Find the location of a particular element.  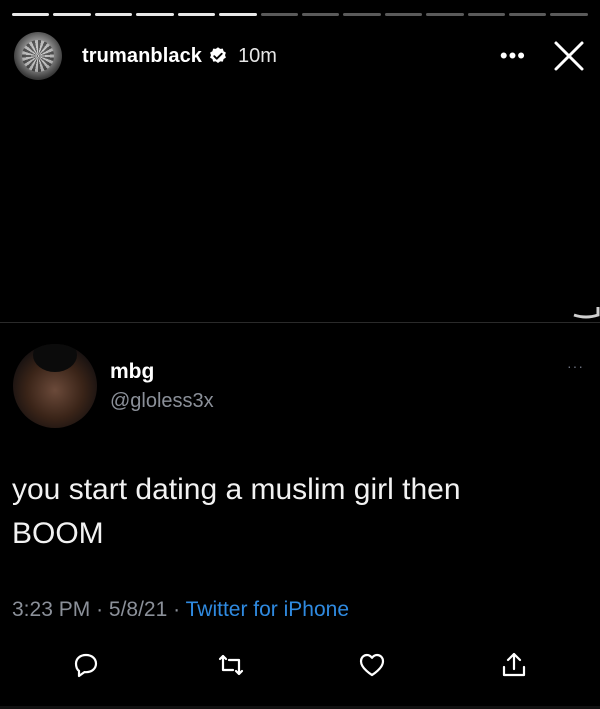

share-icon is located at coordinates (514, 665).